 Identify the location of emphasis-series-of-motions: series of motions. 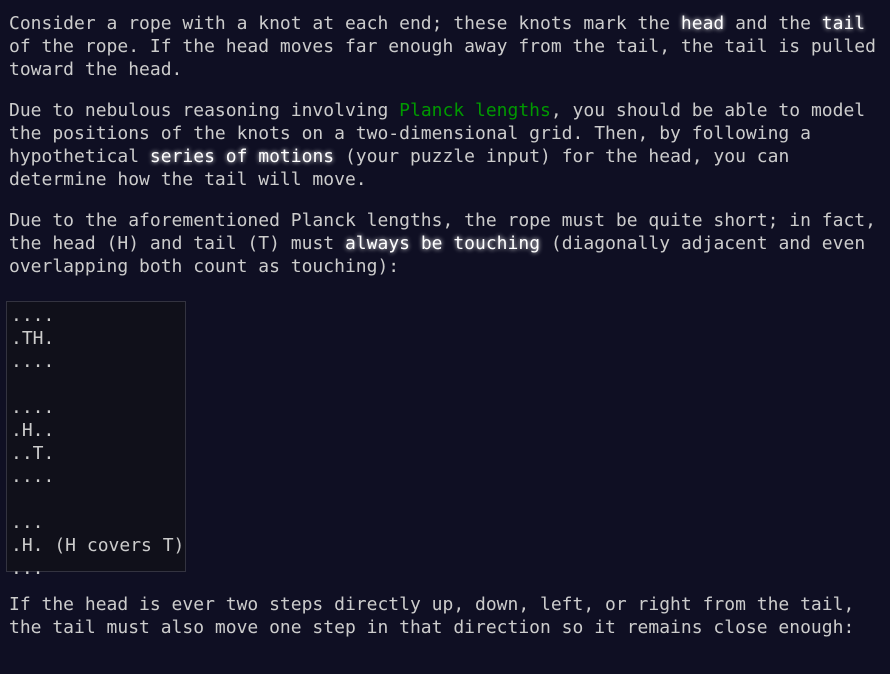
(242, 156).